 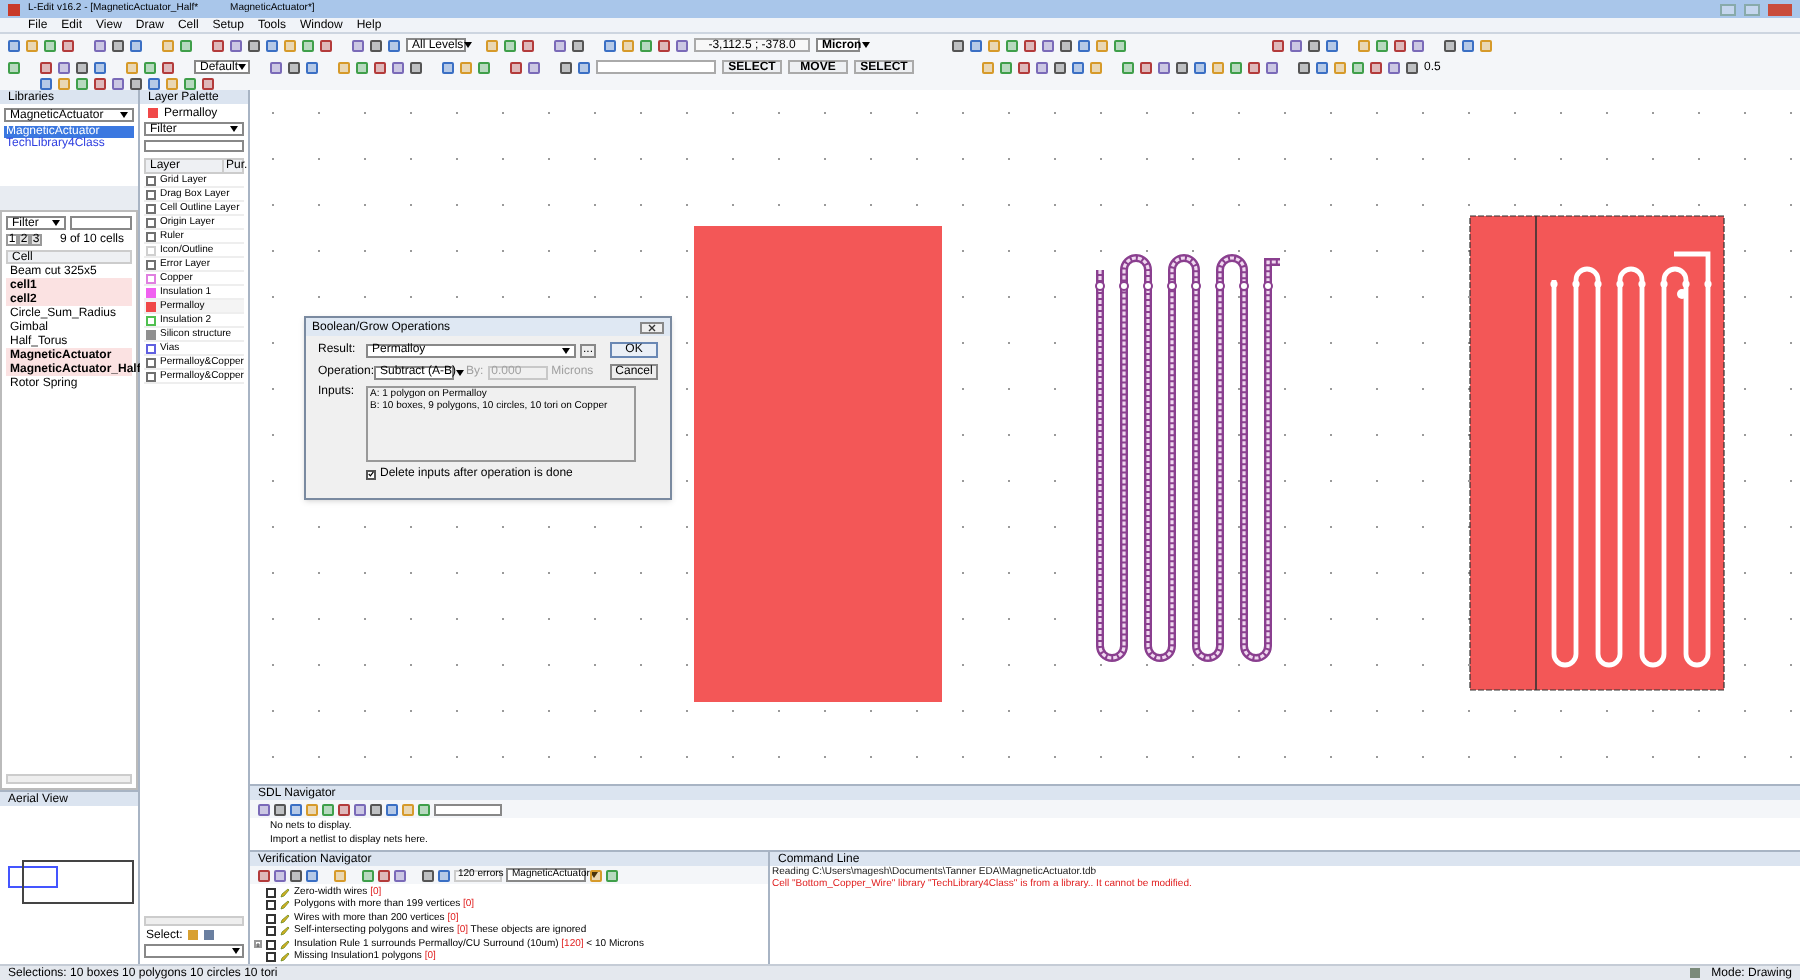 What do you see at coordinates (656, 67) in the screenshot?
I see `command-field` at bounding box center [656, 67].